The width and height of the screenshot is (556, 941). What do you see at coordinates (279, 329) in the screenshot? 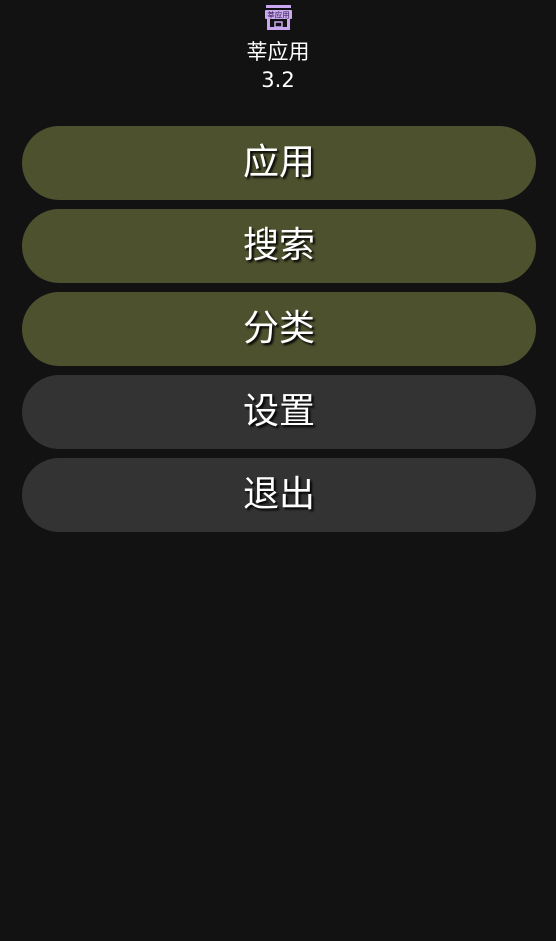
I see `categories-button: 分类` at bounding box center [279, 329].